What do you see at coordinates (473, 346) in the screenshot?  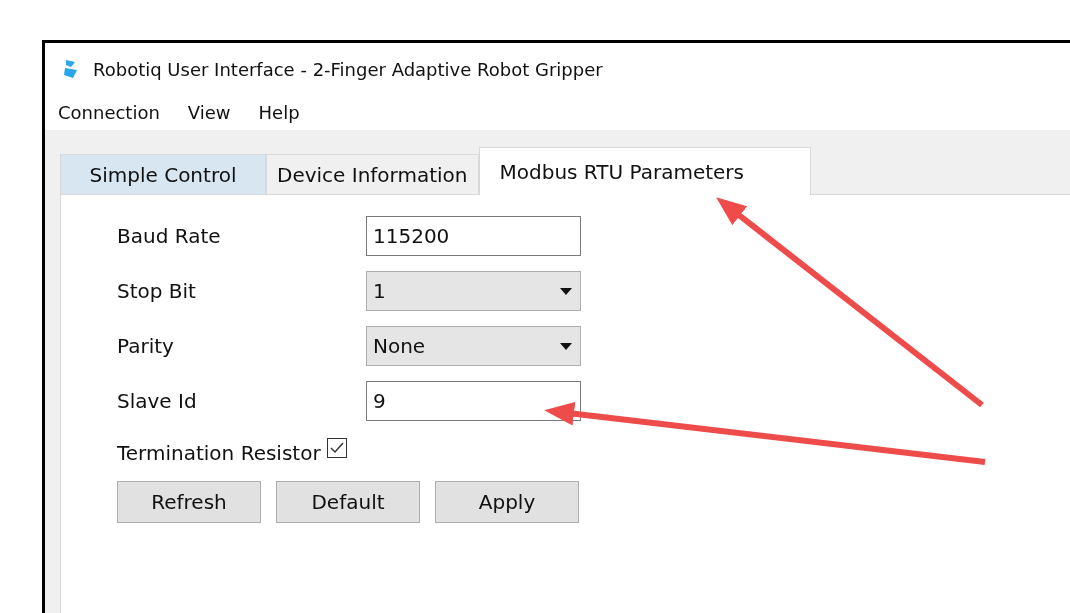 I see `dropdown: None` at bounding box center [473, 346].